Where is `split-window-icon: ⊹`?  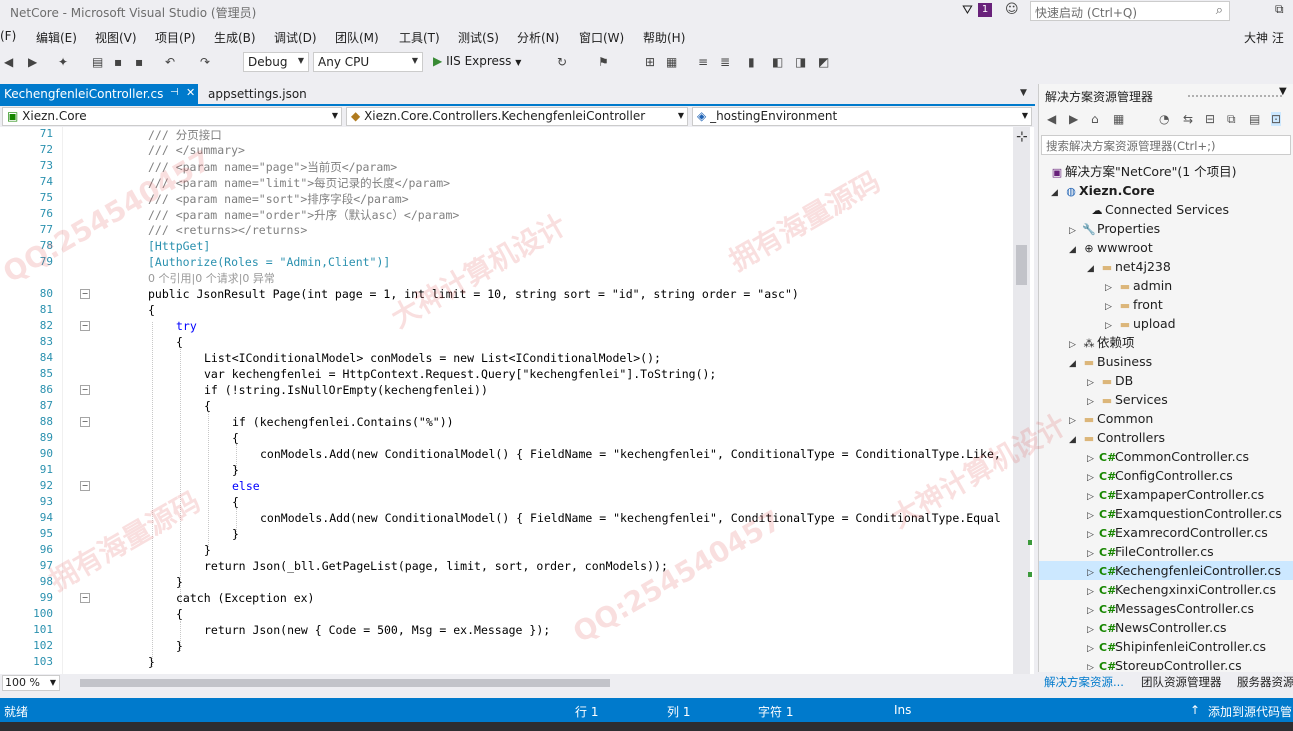 split-window-icon: ⊹ is located at coordinates (1022, 137).